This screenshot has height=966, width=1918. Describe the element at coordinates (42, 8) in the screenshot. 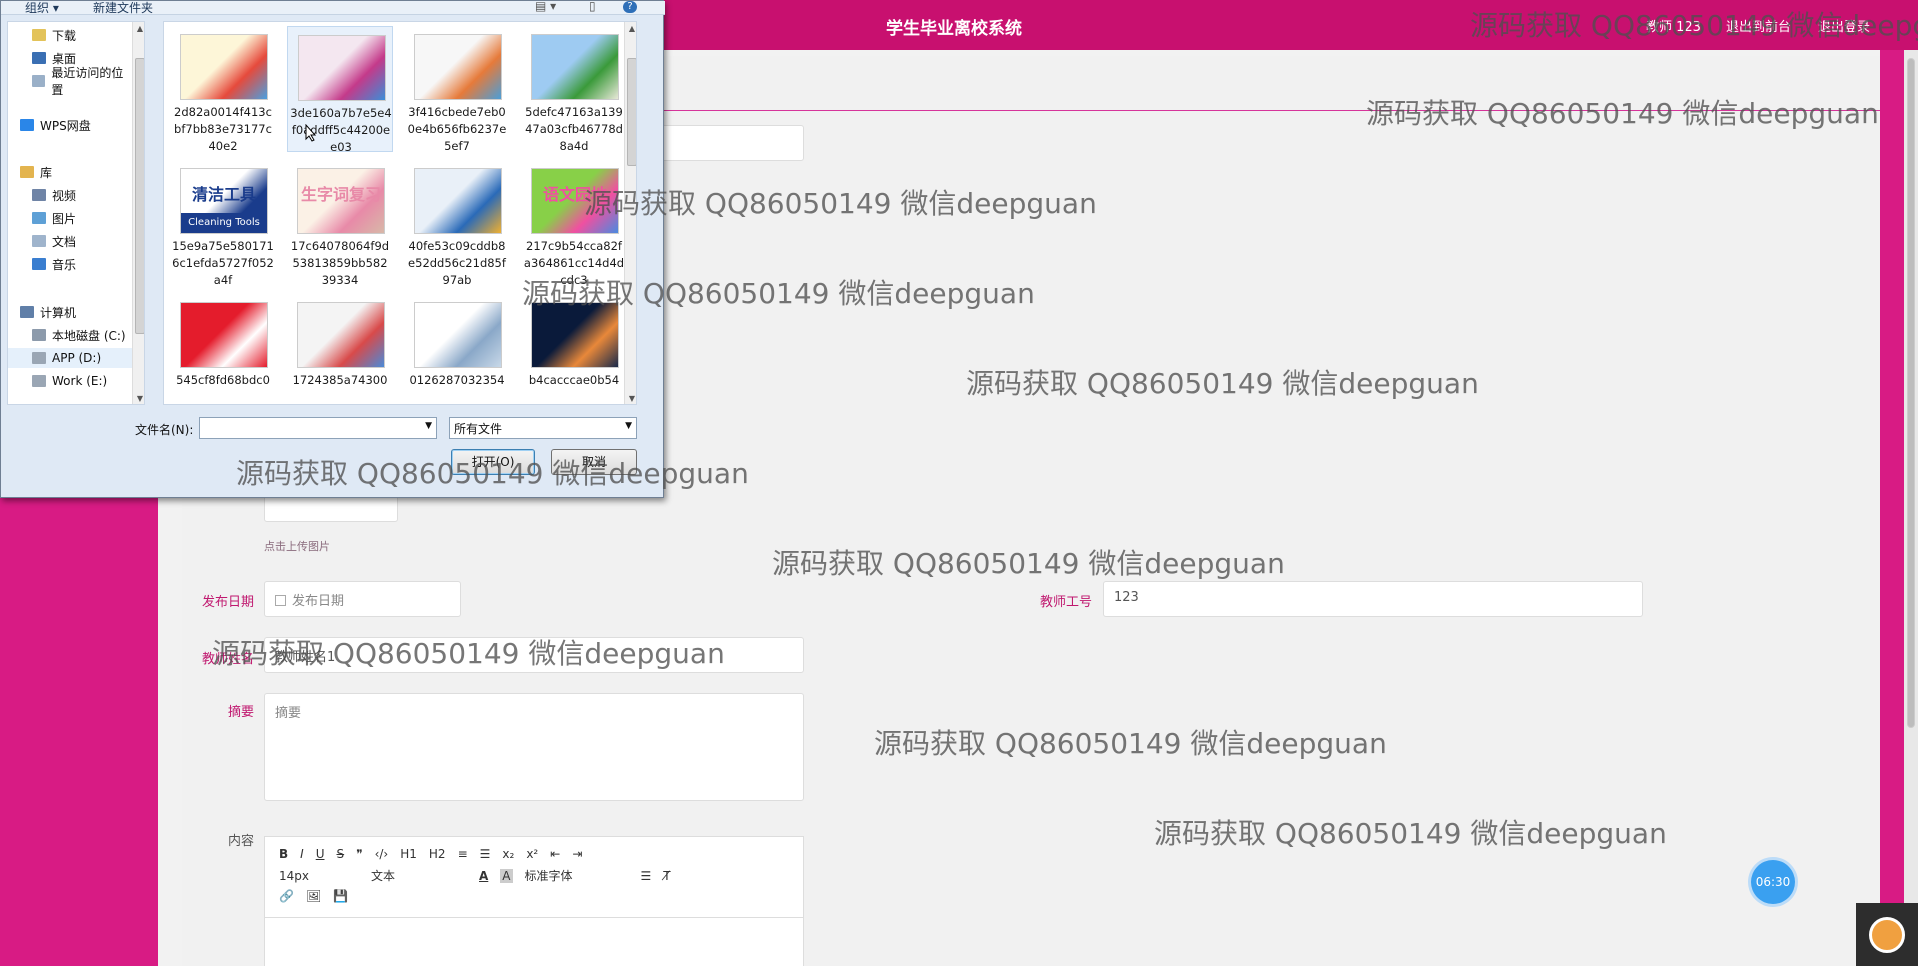

I see `organize-menu: 组织 ▾` at that location.